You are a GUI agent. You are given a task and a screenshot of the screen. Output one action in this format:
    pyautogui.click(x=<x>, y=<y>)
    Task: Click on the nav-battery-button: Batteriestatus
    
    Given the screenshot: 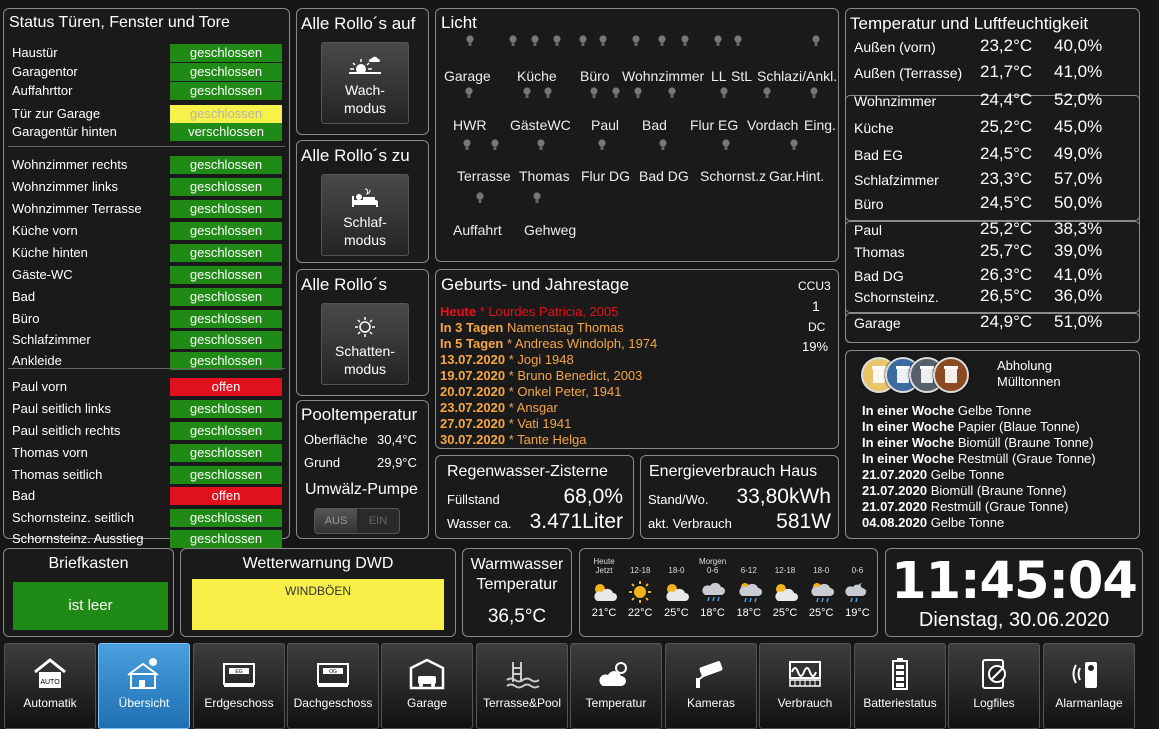 What is the action you would take?
    pyautogui.click(x=900, y=686)
    